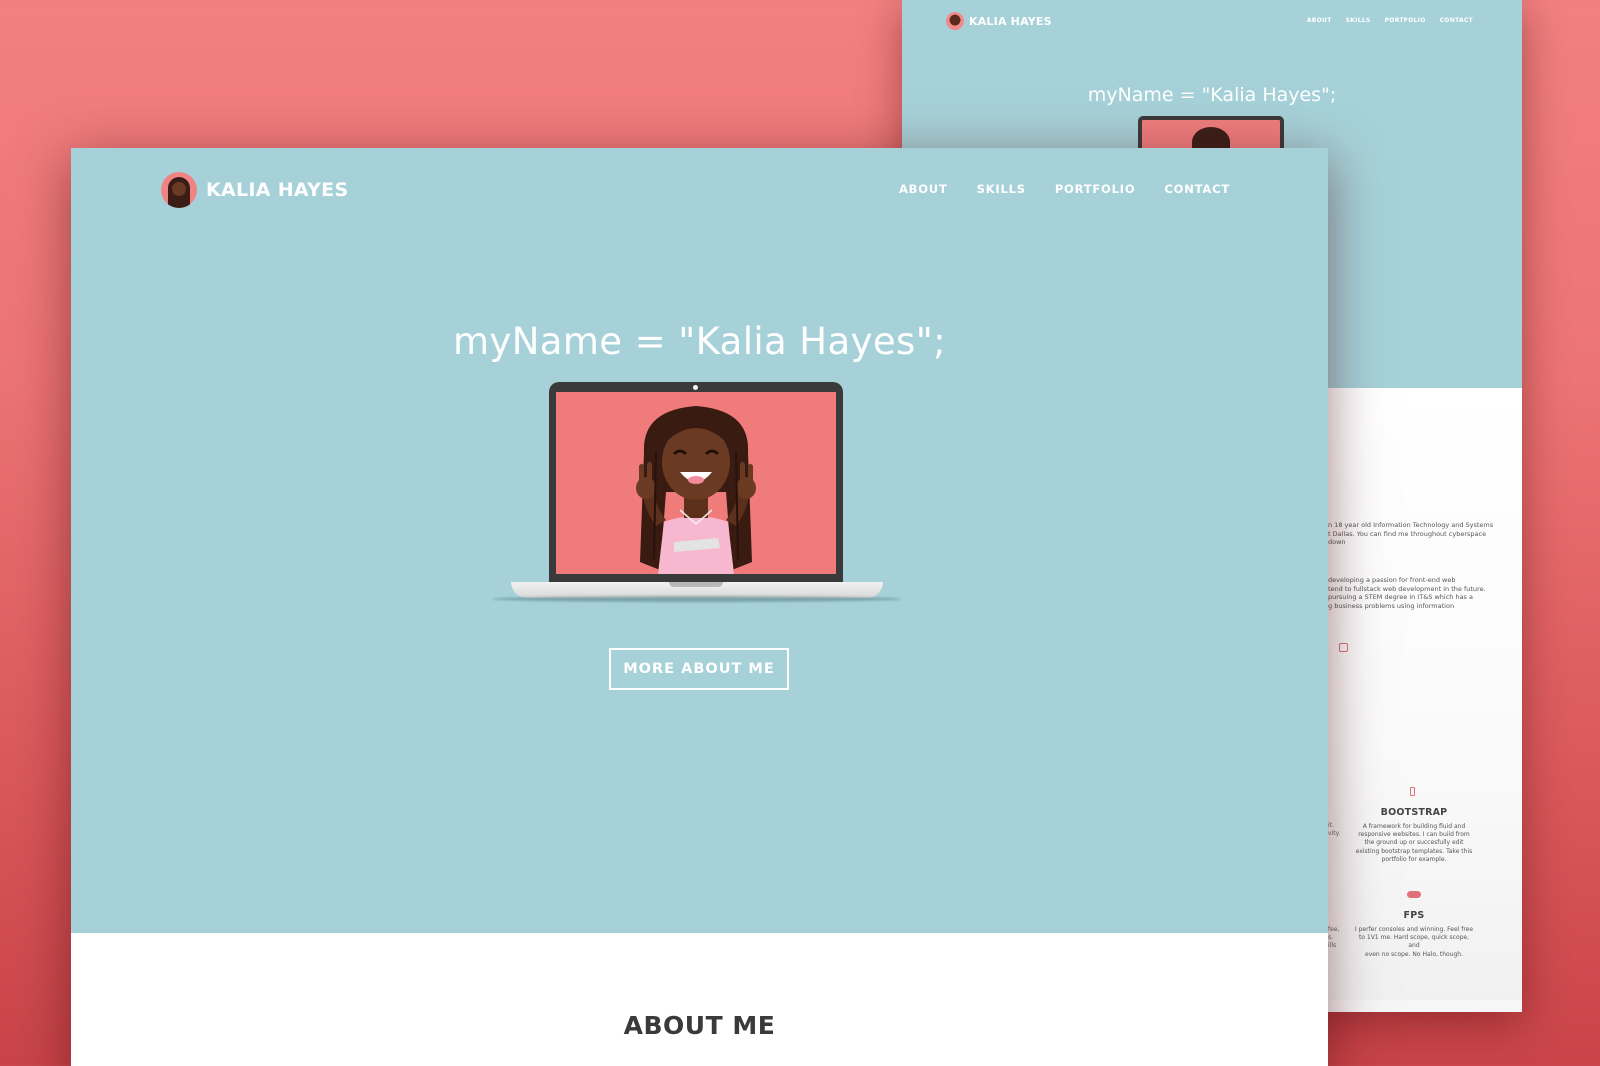 The image size is (1600, 1066). Describe the element at coordinates (1319, 20) in the screenshot. I see `back-nav-about: ABOUT` at that location.